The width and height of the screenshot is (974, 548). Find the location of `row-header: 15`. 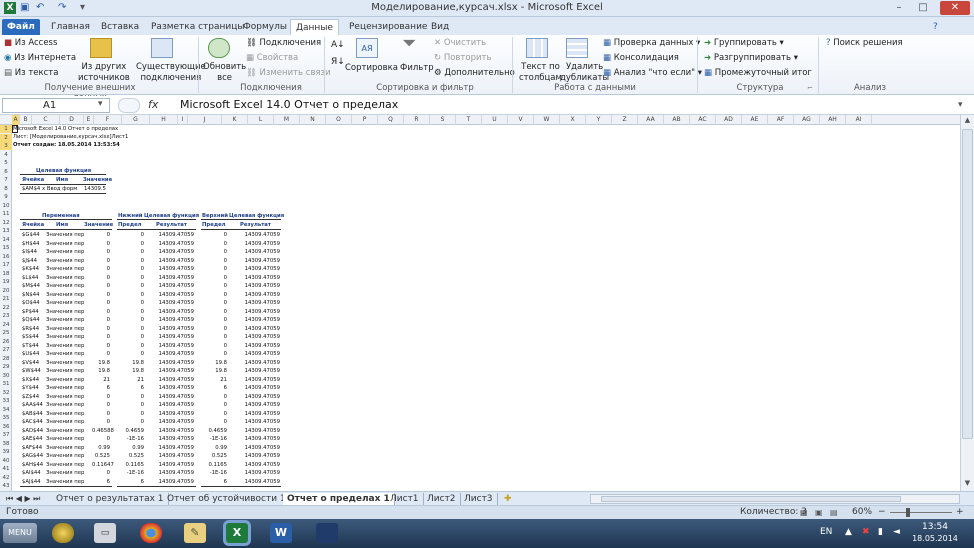

row-header: 15 is located at coordinates (6, 248).